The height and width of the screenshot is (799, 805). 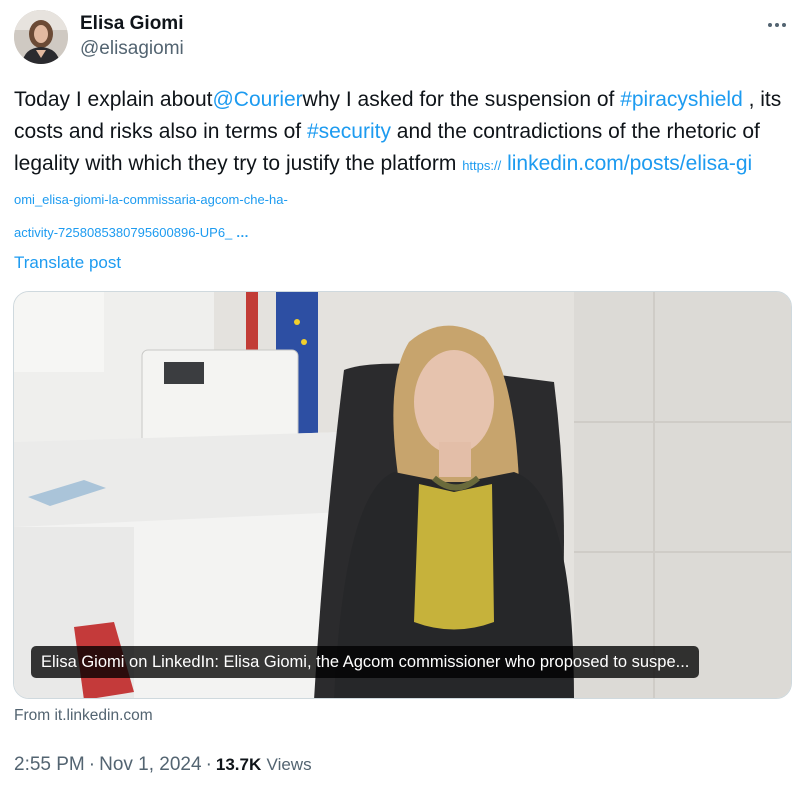 What do you see at coordinates (123, 232) in the screenshot?
I see `url-tail: activity-7258085380795600896-UP6_` at bounding box center [123, 232].